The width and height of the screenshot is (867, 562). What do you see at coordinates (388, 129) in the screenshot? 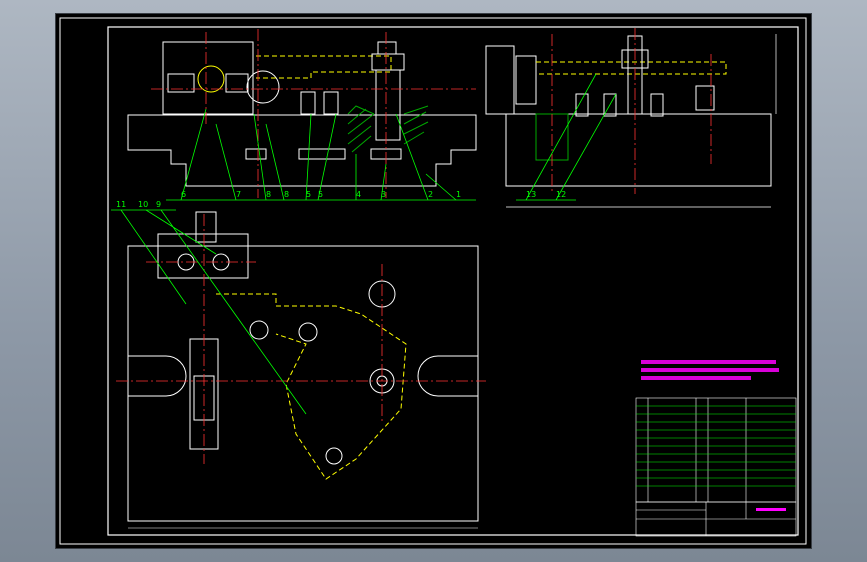
I see `section-hatch` at bounding box center [388, 129].